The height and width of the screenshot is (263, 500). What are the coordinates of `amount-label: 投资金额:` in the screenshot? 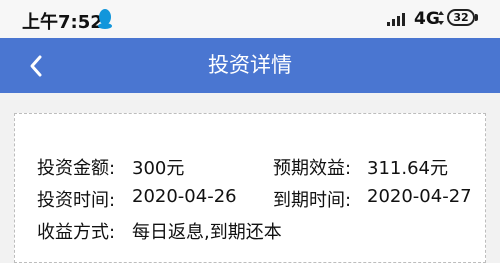 It's located at (76, 168).